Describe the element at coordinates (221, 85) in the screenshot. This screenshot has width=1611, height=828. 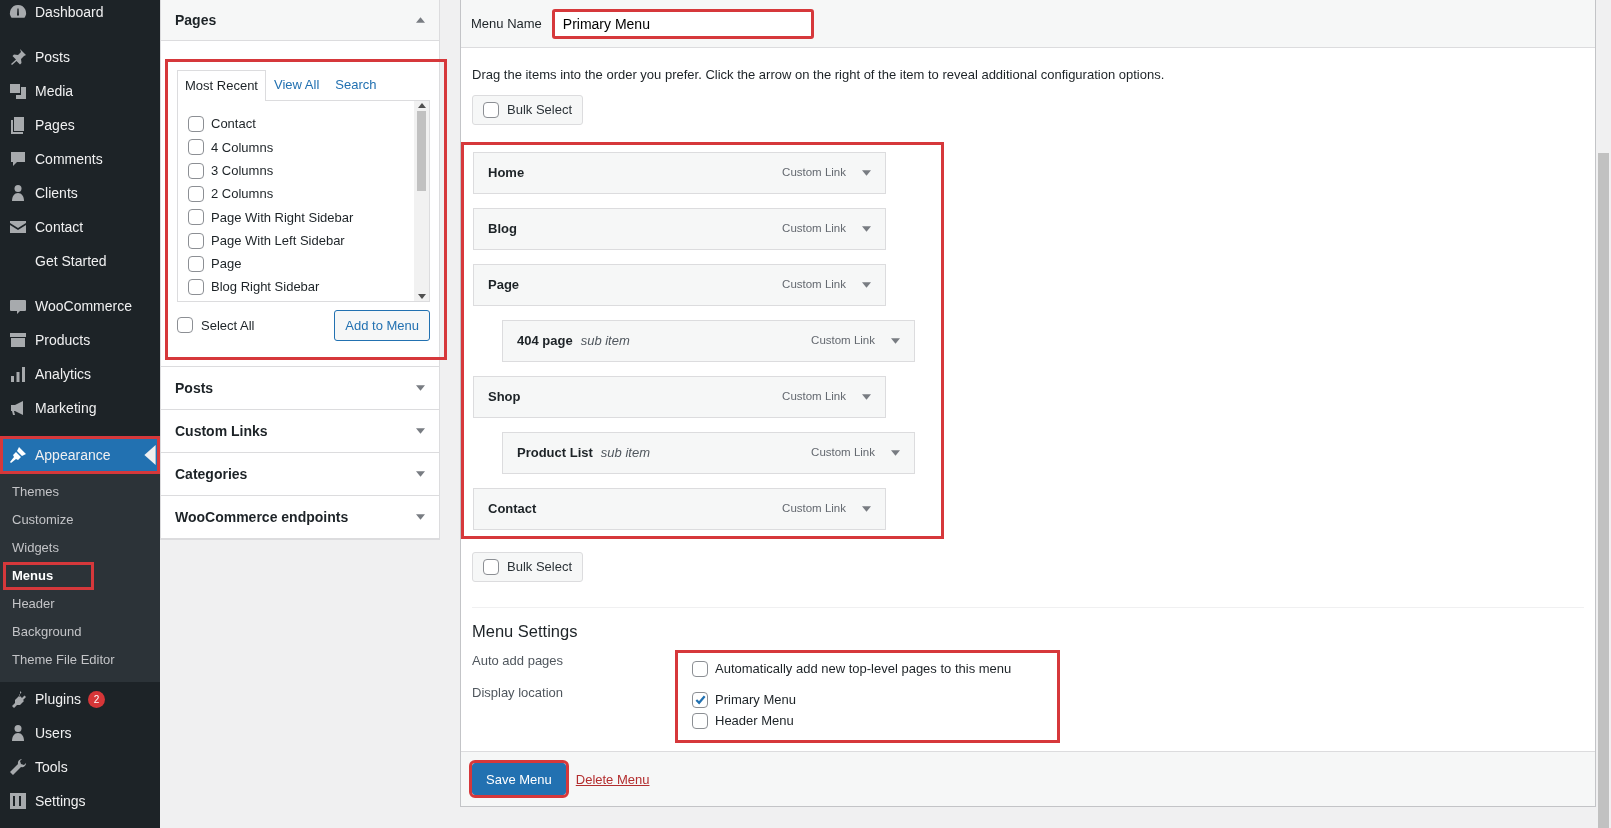
I see `tab: Most Recent` at that location.